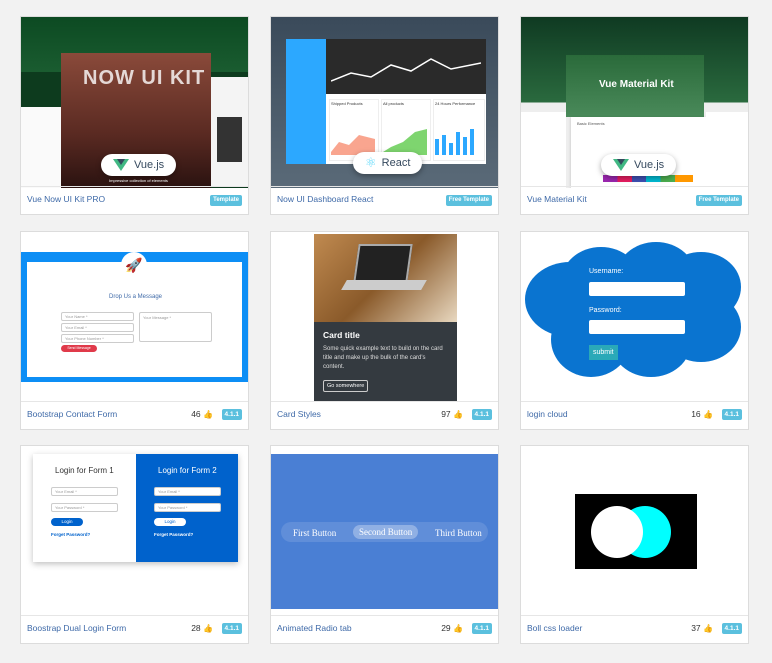  What do you see at coordinates (406, 70) in the screenshot?
I see `dashboard-line-chart` at bounding box center [406, 70].